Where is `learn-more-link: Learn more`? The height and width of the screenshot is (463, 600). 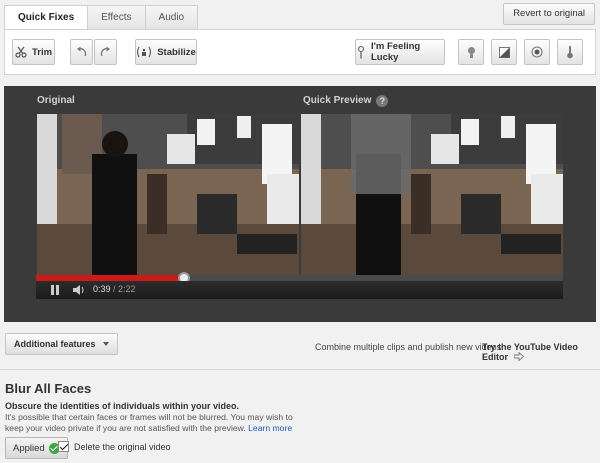
learn-more-link: Learn more is located at coordinates (270, 428).